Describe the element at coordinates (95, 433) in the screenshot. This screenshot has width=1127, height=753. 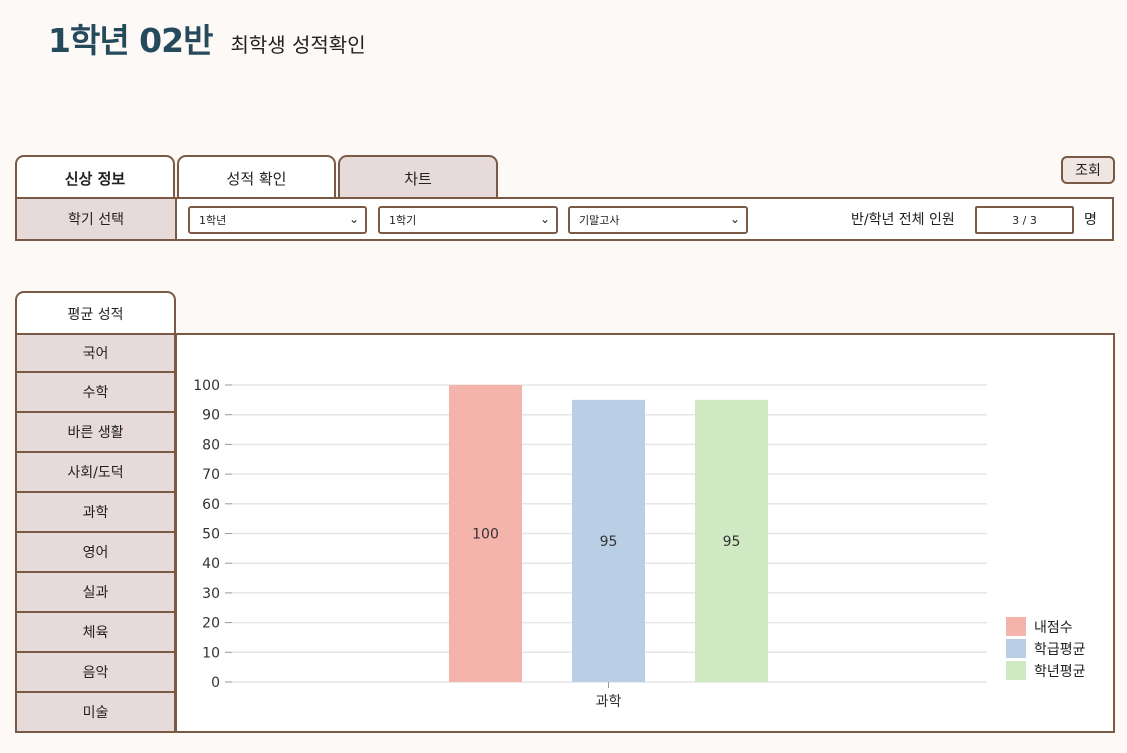
I see `subject-item: 바른 생활` at that location.